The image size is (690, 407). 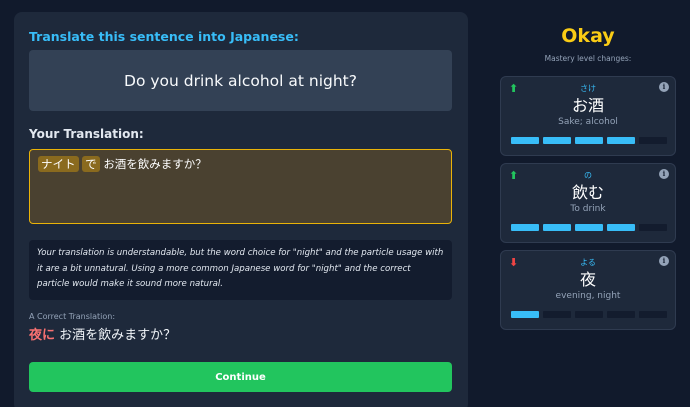 I want to click on correct-rest: お酒を飲みますか？, so click(x=118, y=335).